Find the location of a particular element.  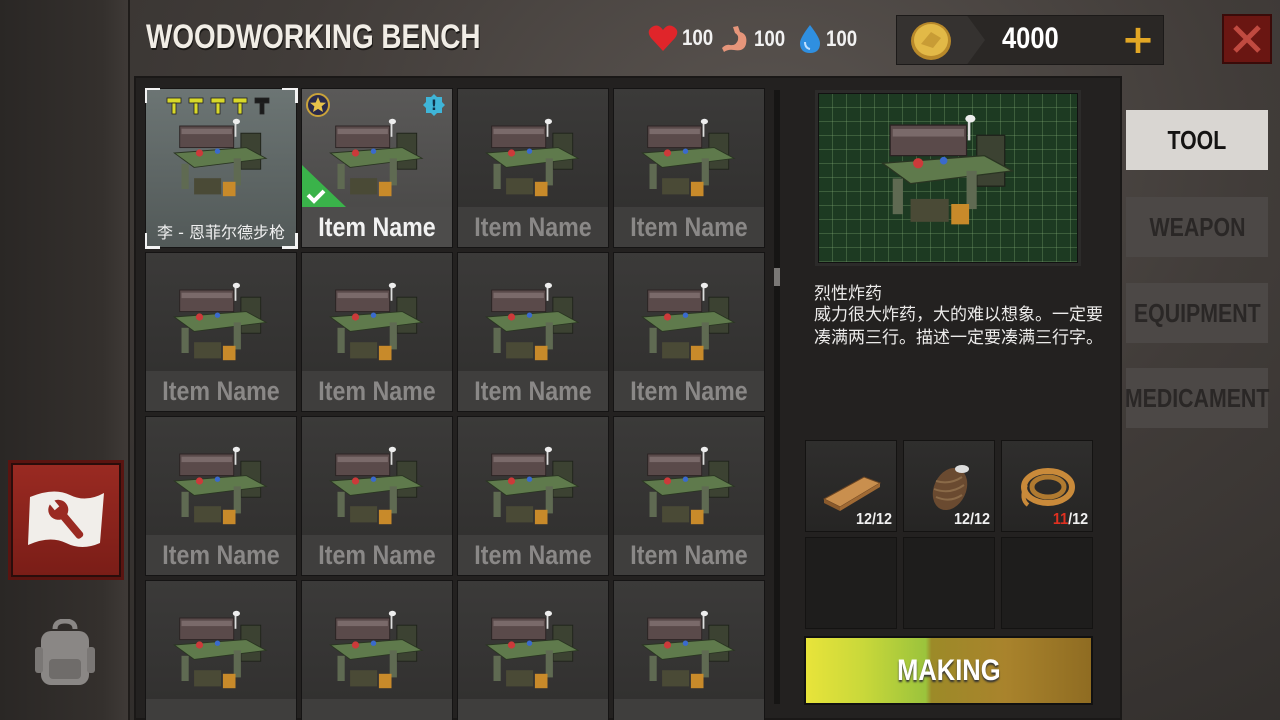

tab-tool: TOOL is located at coordinates (1197, 140).